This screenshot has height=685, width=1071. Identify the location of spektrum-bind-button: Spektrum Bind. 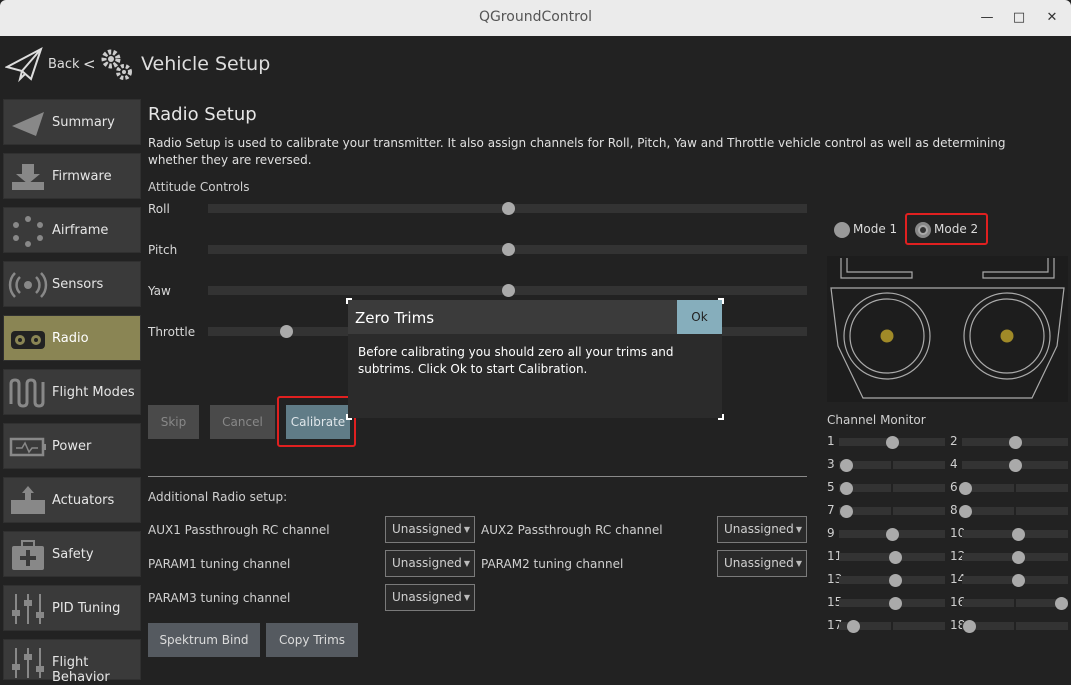
(204, 640).